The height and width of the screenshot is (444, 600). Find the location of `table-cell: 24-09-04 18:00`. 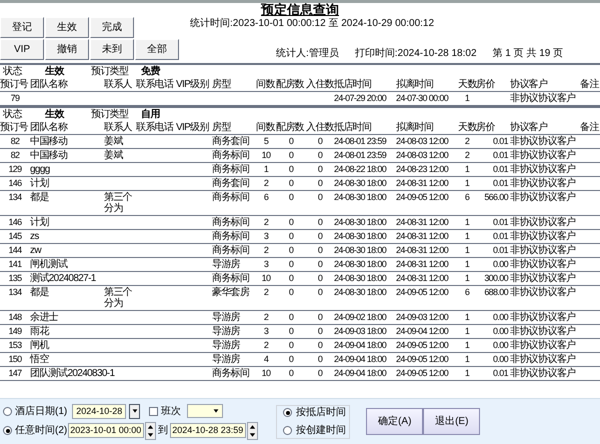

table-cell: 24-09-04 18:00 is located at coordinates (360, 345).